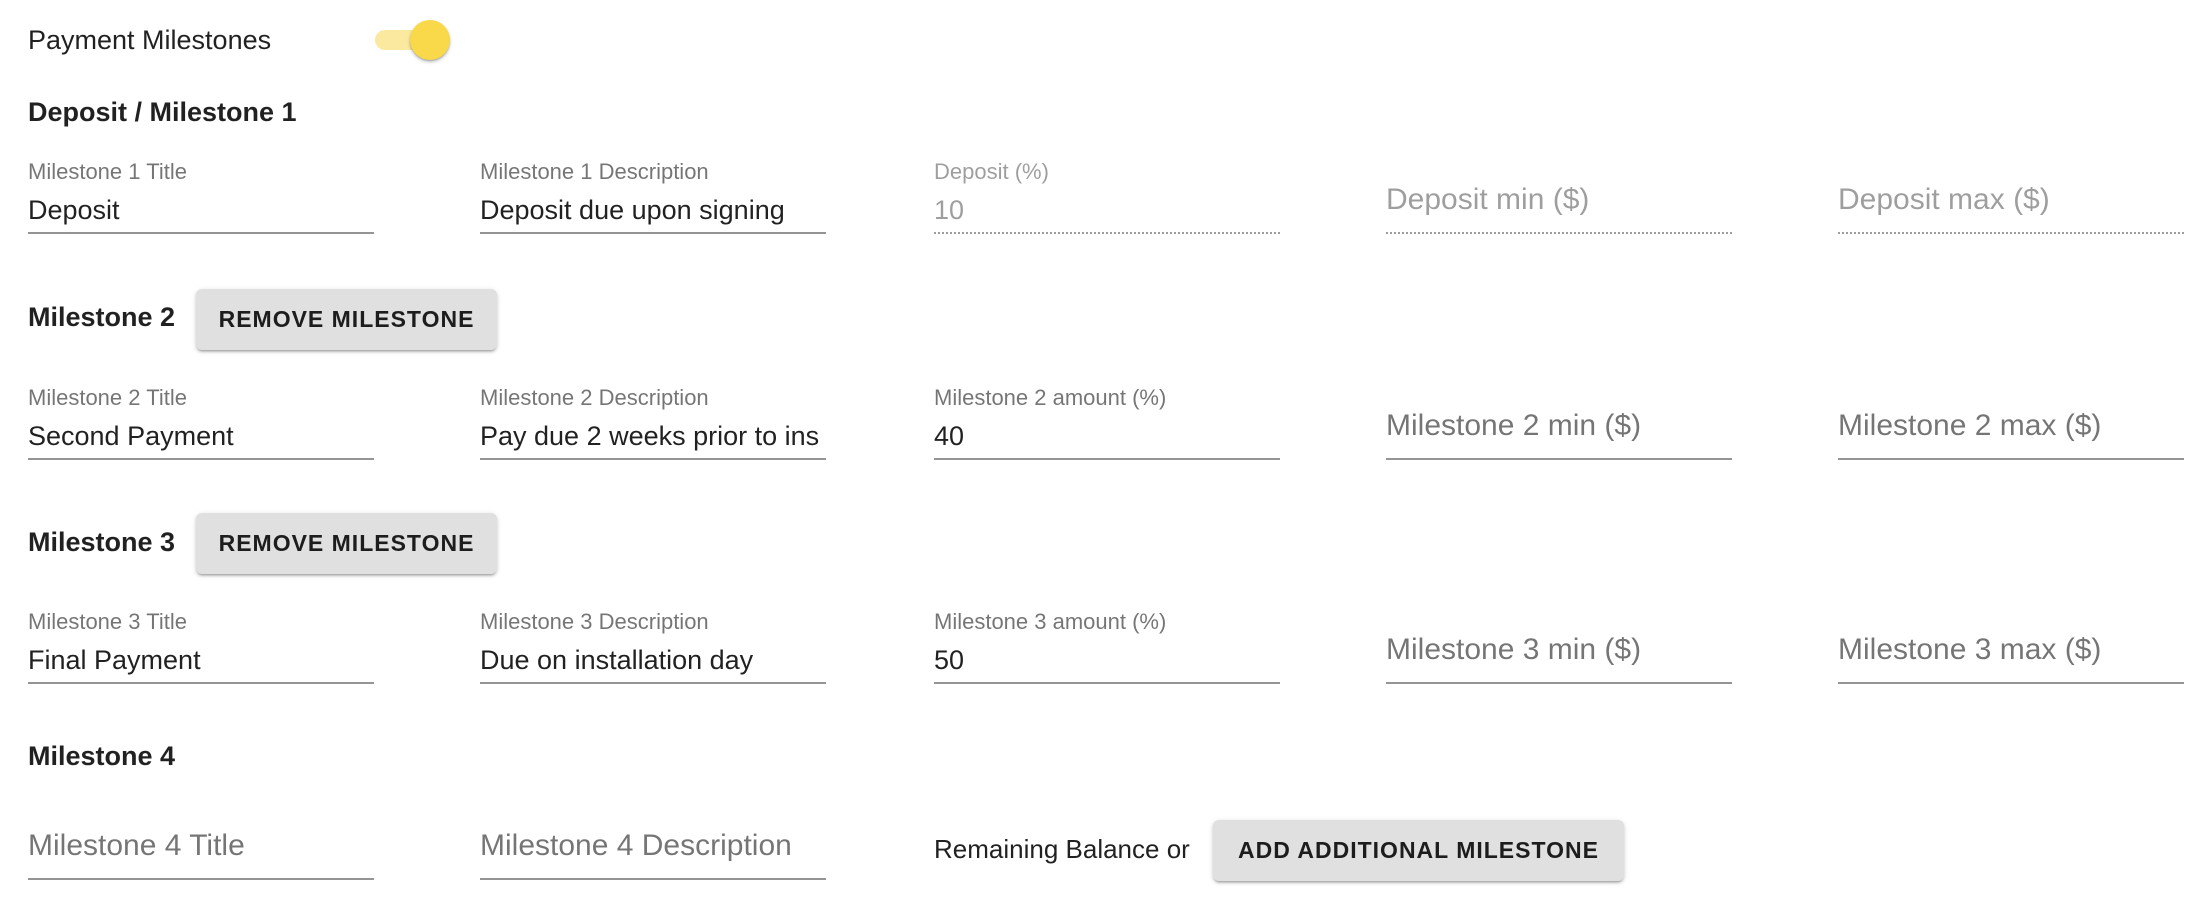  I want to click on milestone-3-amount-input, so click(1107, 660).